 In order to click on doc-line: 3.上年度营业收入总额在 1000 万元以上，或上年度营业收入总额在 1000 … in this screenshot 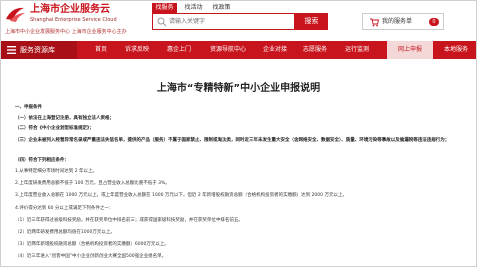, I will do `click(181, 195)`.